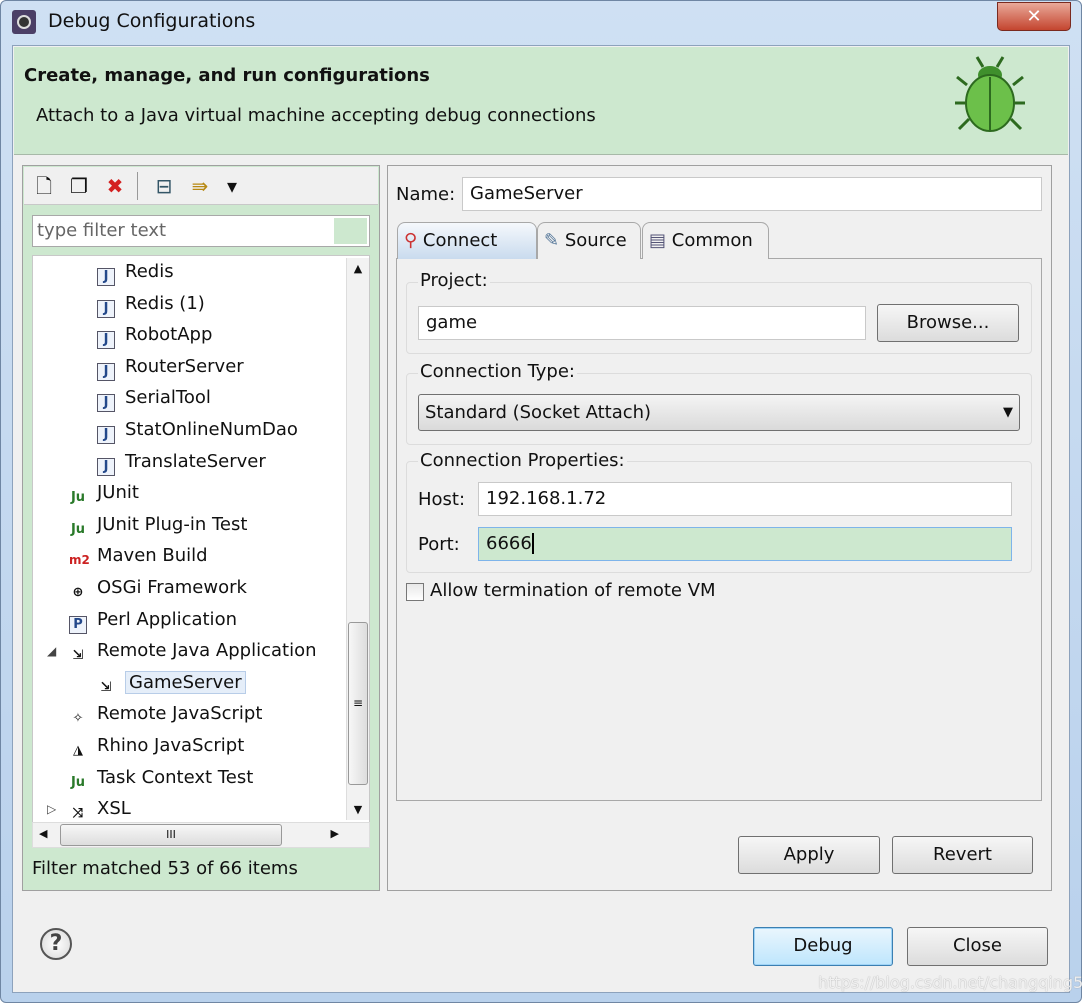  What do you see at coordinates (24, 22) in the screenshot?
I see `eclipse-app-icon` at bounding box center [24, 22].